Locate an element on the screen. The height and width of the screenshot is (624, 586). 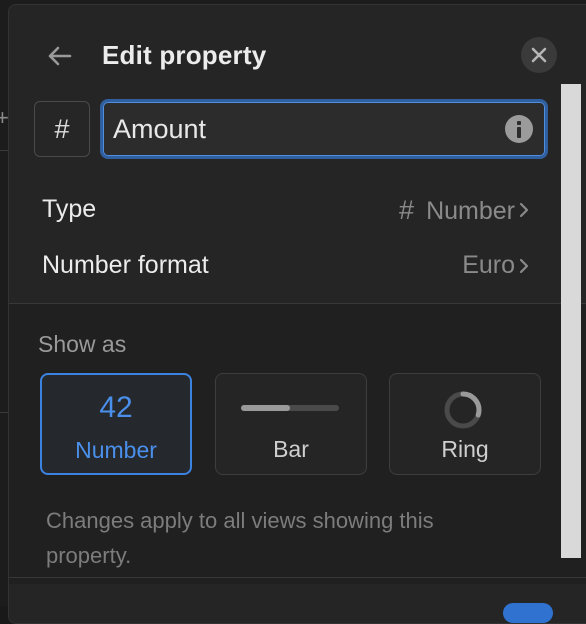
show-as-number-option: 42 Number is located at coordinates (116, 424).